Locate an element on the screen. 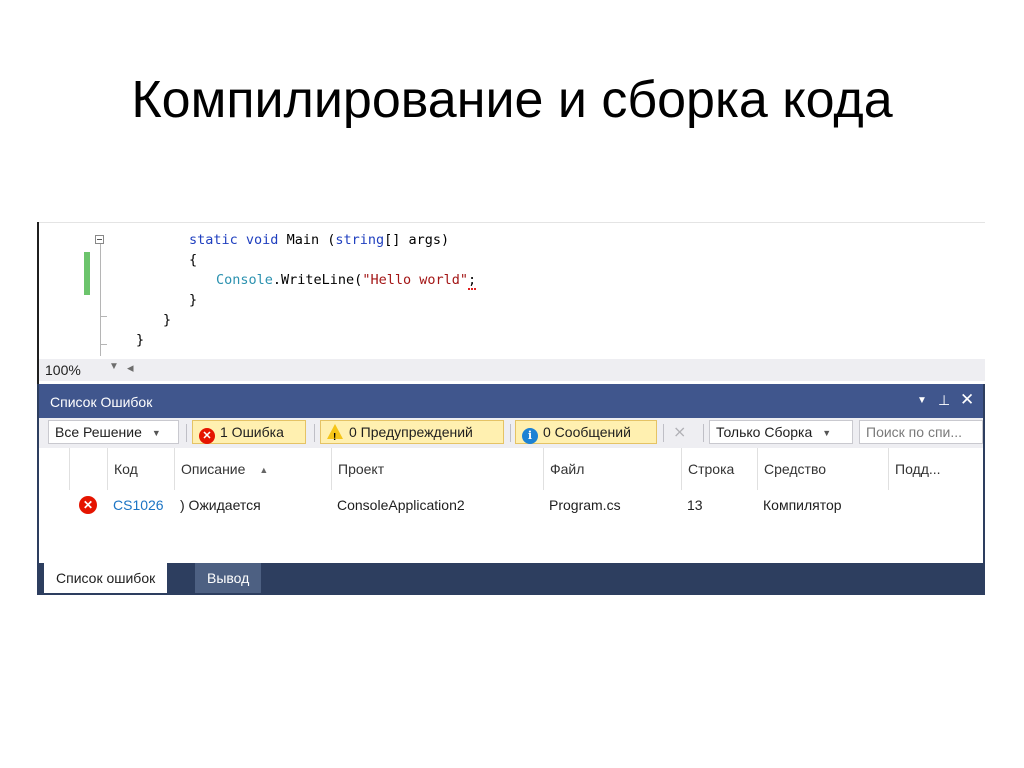  string-literal: "Hello world" is located at coordinates (415, 280).